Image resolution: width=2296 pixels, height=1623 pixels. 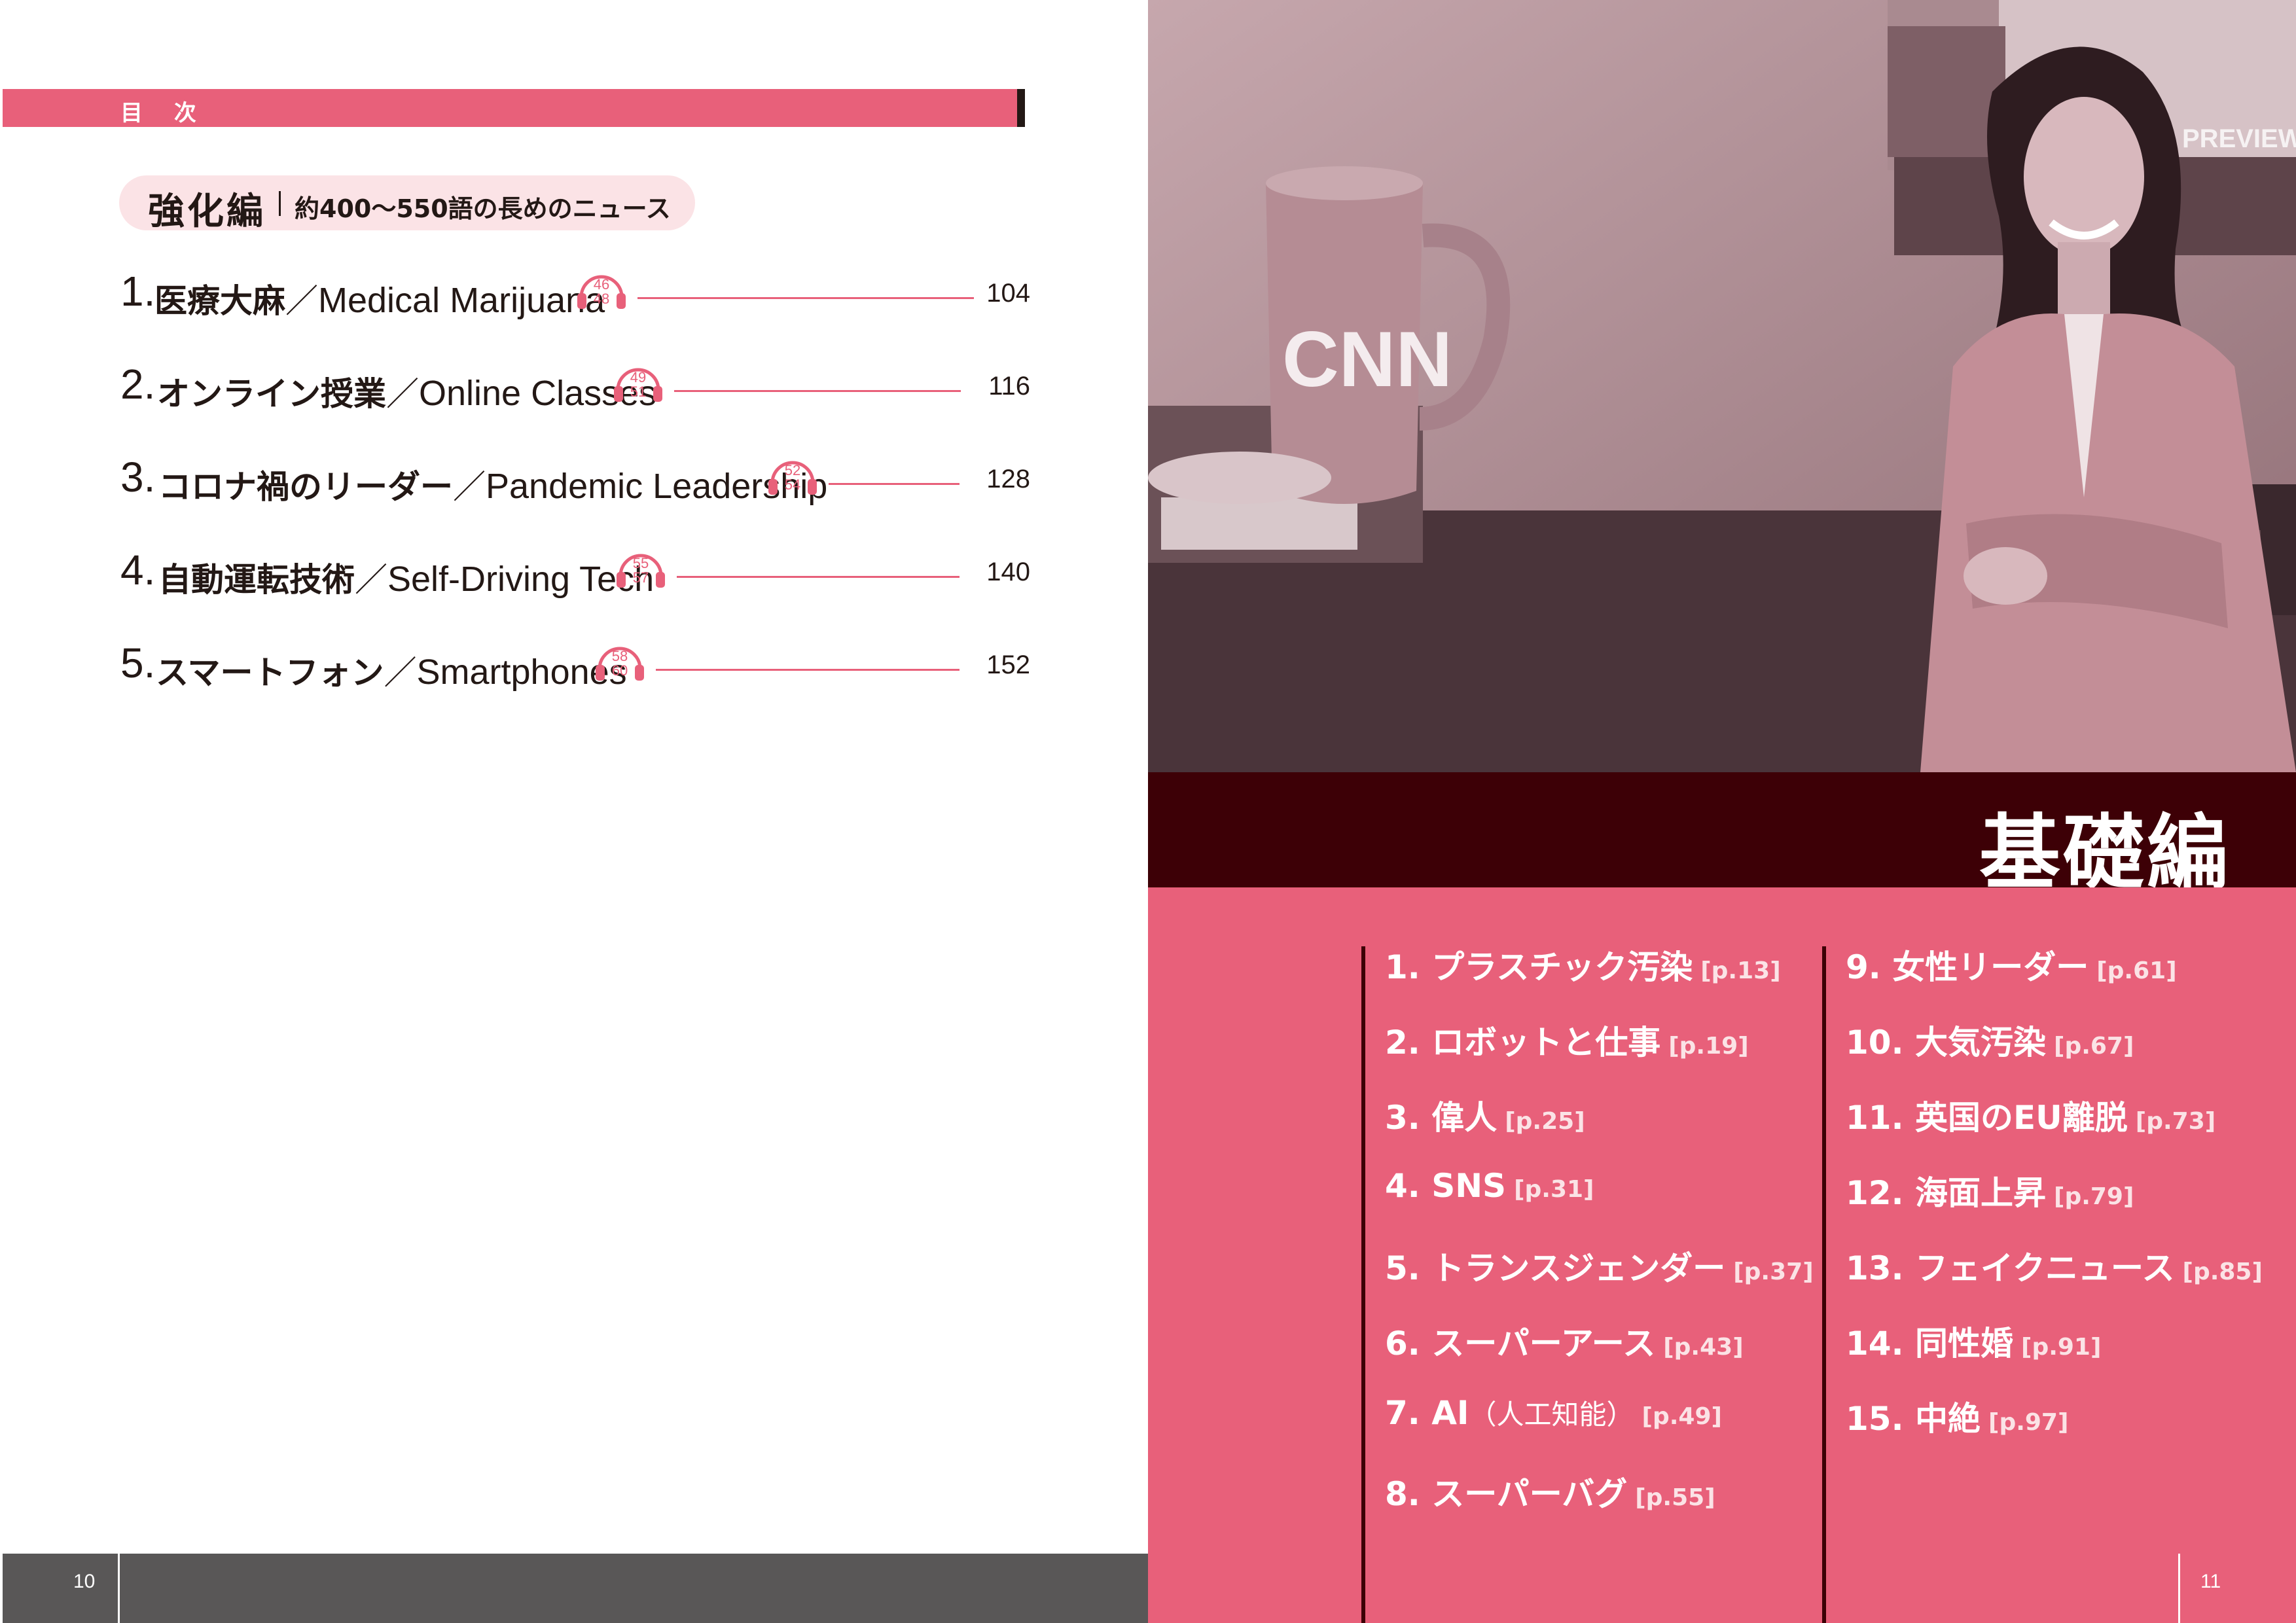 What do you see at coordinates (406, 579) in the screenshot?
I see `toc-entry-title: 自動運転技術／Self-Driving Tech` at bounding box center [406, 579].